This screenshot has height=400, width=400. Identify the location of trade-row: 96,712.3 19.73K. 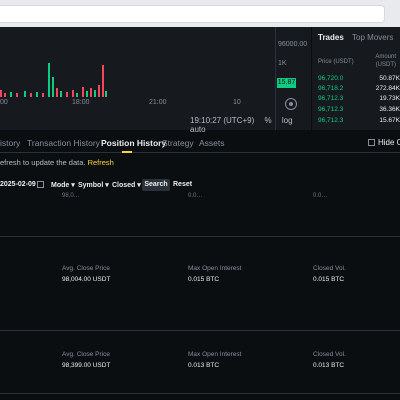
(359, 98).